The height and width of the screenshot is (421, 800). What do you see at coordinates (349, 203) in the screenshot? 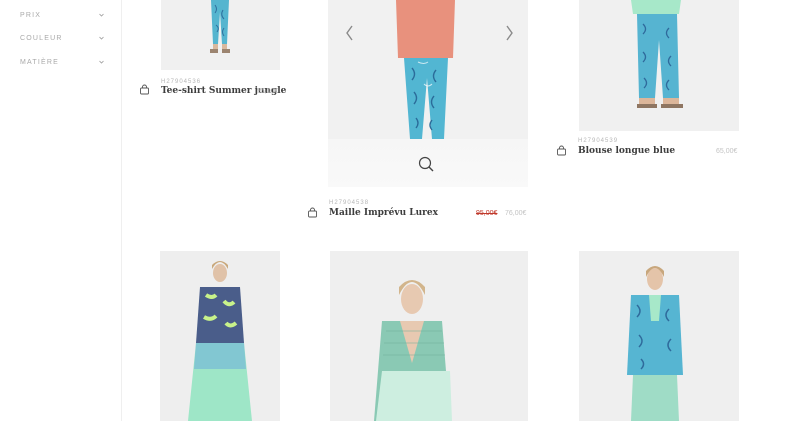
I see `product-sku: H27904538` at bounding box center [349, 203].